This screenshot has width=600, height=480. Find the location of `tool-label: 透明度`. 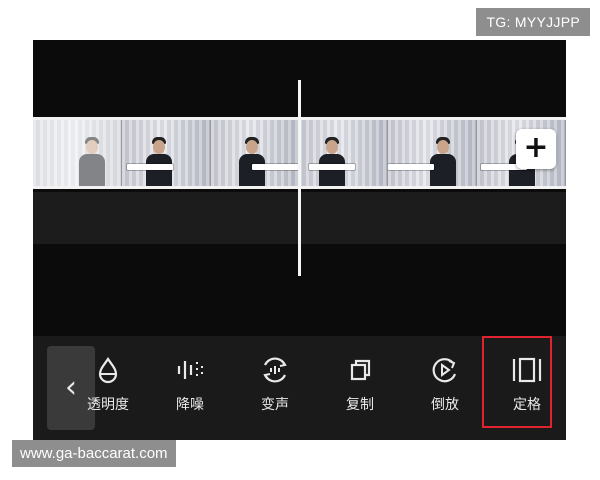

tool-label: 透明度 is located at coordinates (108, 405).